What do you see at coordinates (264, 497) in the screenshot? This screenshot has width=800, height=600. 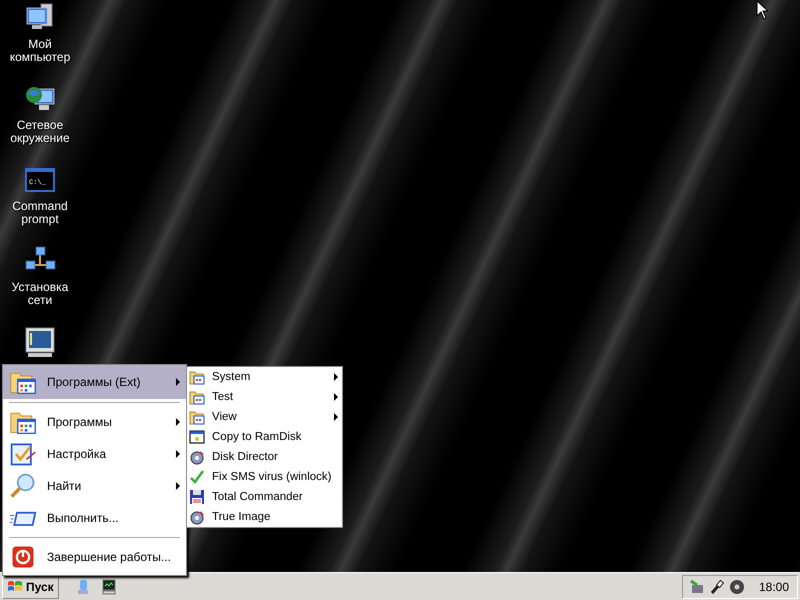 I see `submenu-item: Total Commander` at bounding box center [264, 497].